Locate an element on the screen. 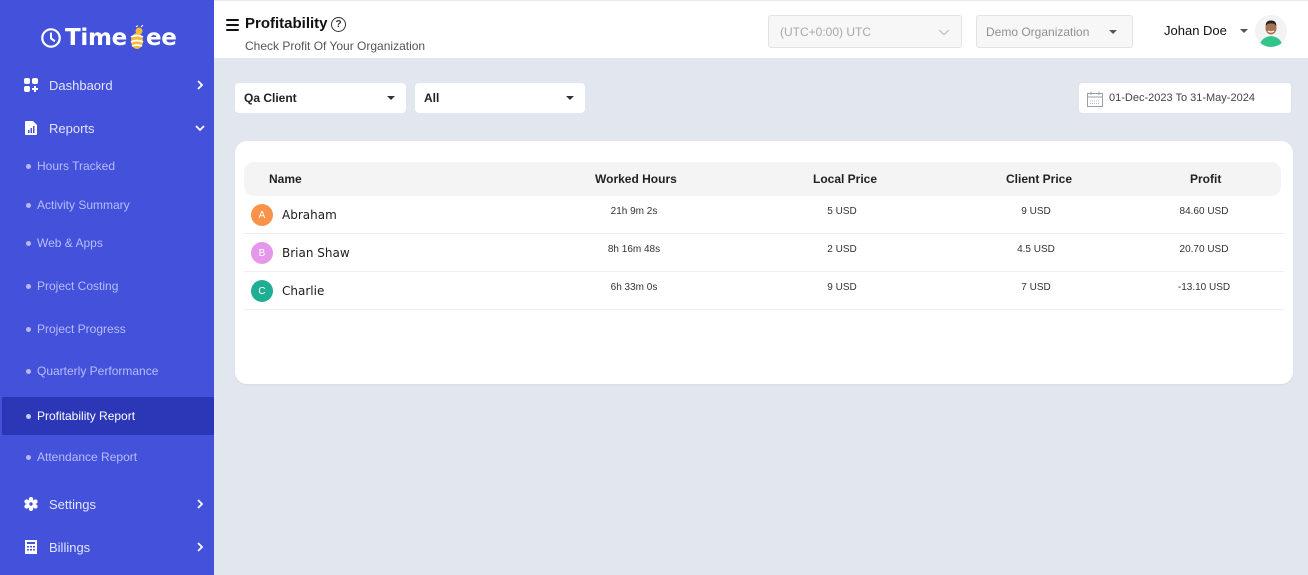  sidebar-subitem-project-costing: Project Costing is located at coordinates (107, 286).